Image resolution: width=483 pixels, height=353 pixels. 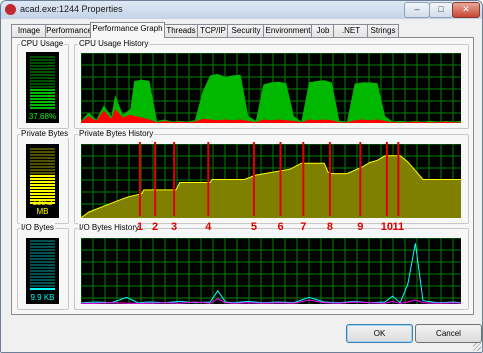 I want to click on minimize-button: –, so click(x=417, y=10).